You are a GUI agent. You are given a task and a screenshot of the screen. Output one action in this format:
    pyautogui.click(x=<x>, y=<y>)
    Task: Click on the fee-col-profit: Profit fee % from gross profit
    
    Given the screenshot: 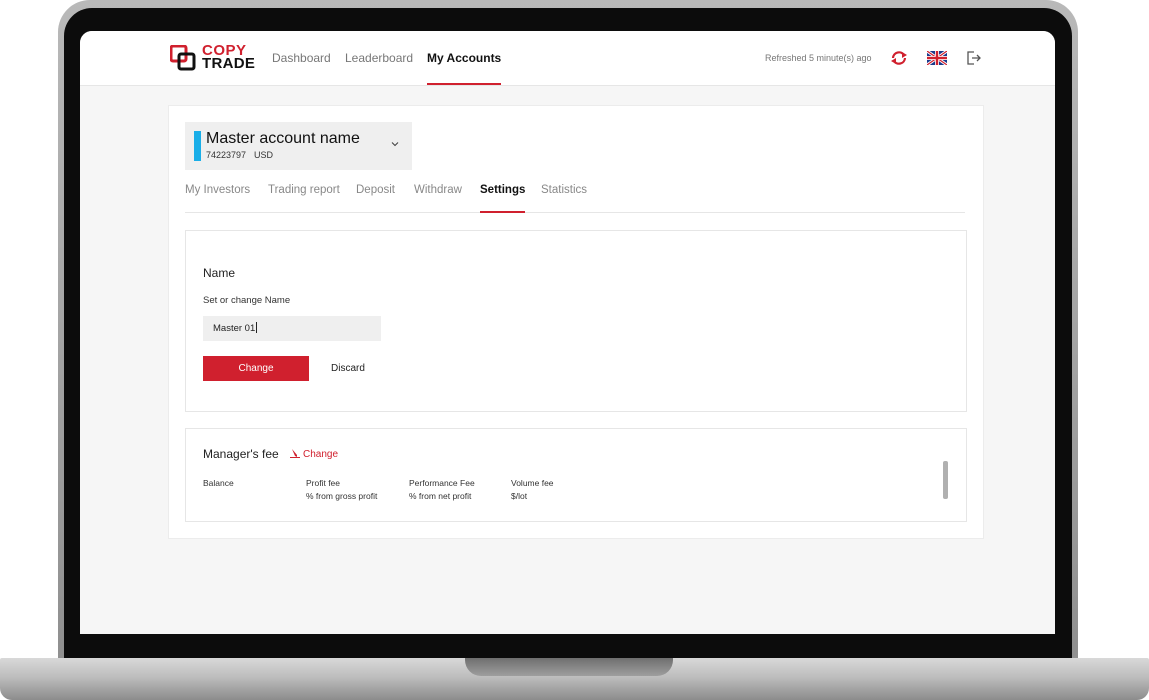 What is the action you would take?
    pyautogui.click(x=341, y=490)
    